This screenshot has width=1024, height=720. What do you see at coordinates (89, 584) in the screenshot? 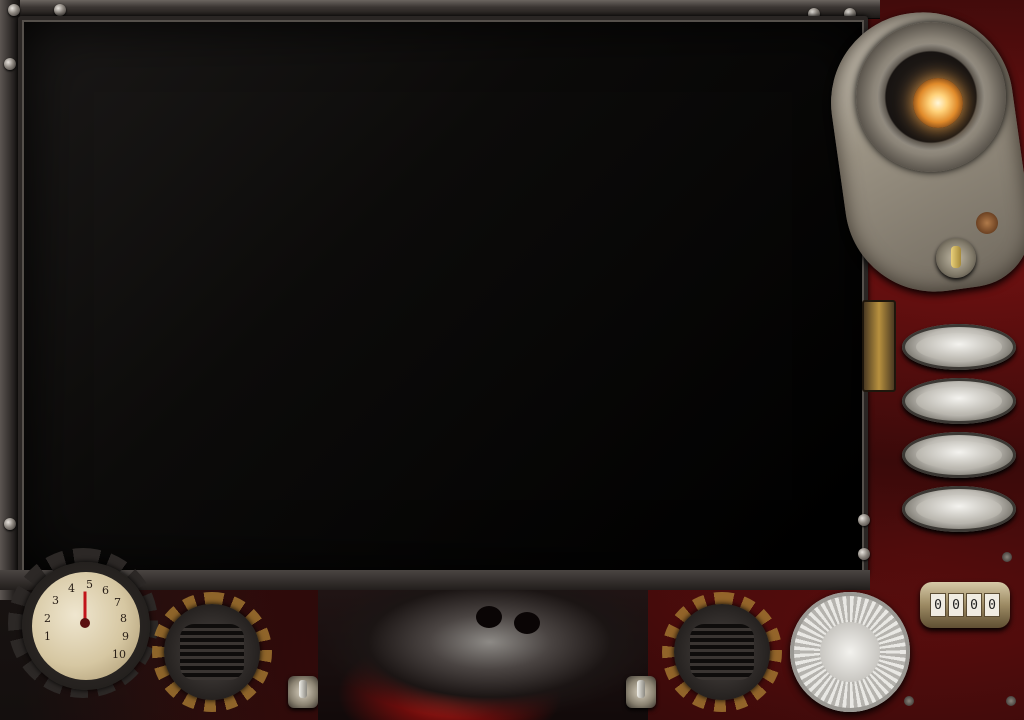
I see `gauge-number: 5` at bounding box center [89, 584].